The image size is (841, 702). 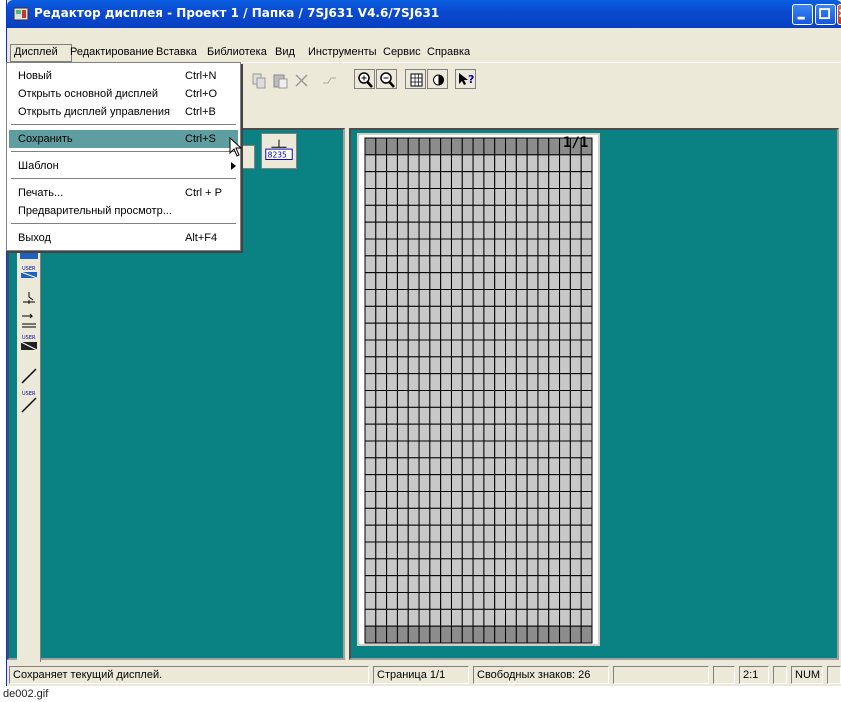 I want to click on palette-transformer-button, so click(x=29, y=320).